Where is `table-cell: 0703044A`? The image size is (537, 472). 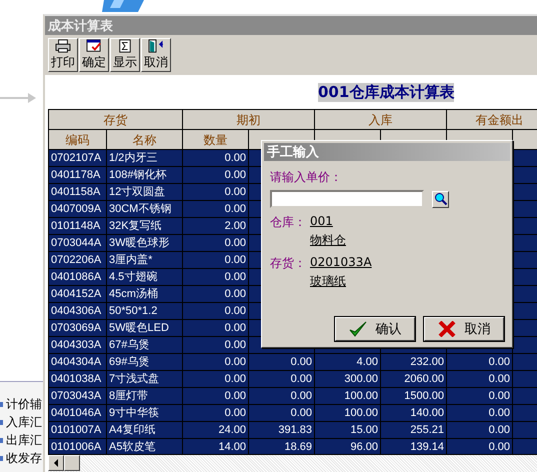
table-cell: 0703044A is located at coordinates (77, 243).